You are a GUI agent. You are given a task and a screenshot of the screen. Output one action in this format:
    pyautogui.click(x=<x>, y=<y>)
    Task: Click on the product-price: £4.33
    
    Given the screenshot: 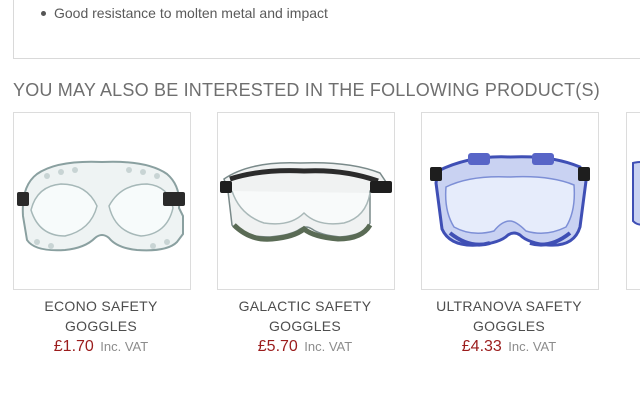 What is the action you would take?
    pyautogui.click(x=481, y=346)
    